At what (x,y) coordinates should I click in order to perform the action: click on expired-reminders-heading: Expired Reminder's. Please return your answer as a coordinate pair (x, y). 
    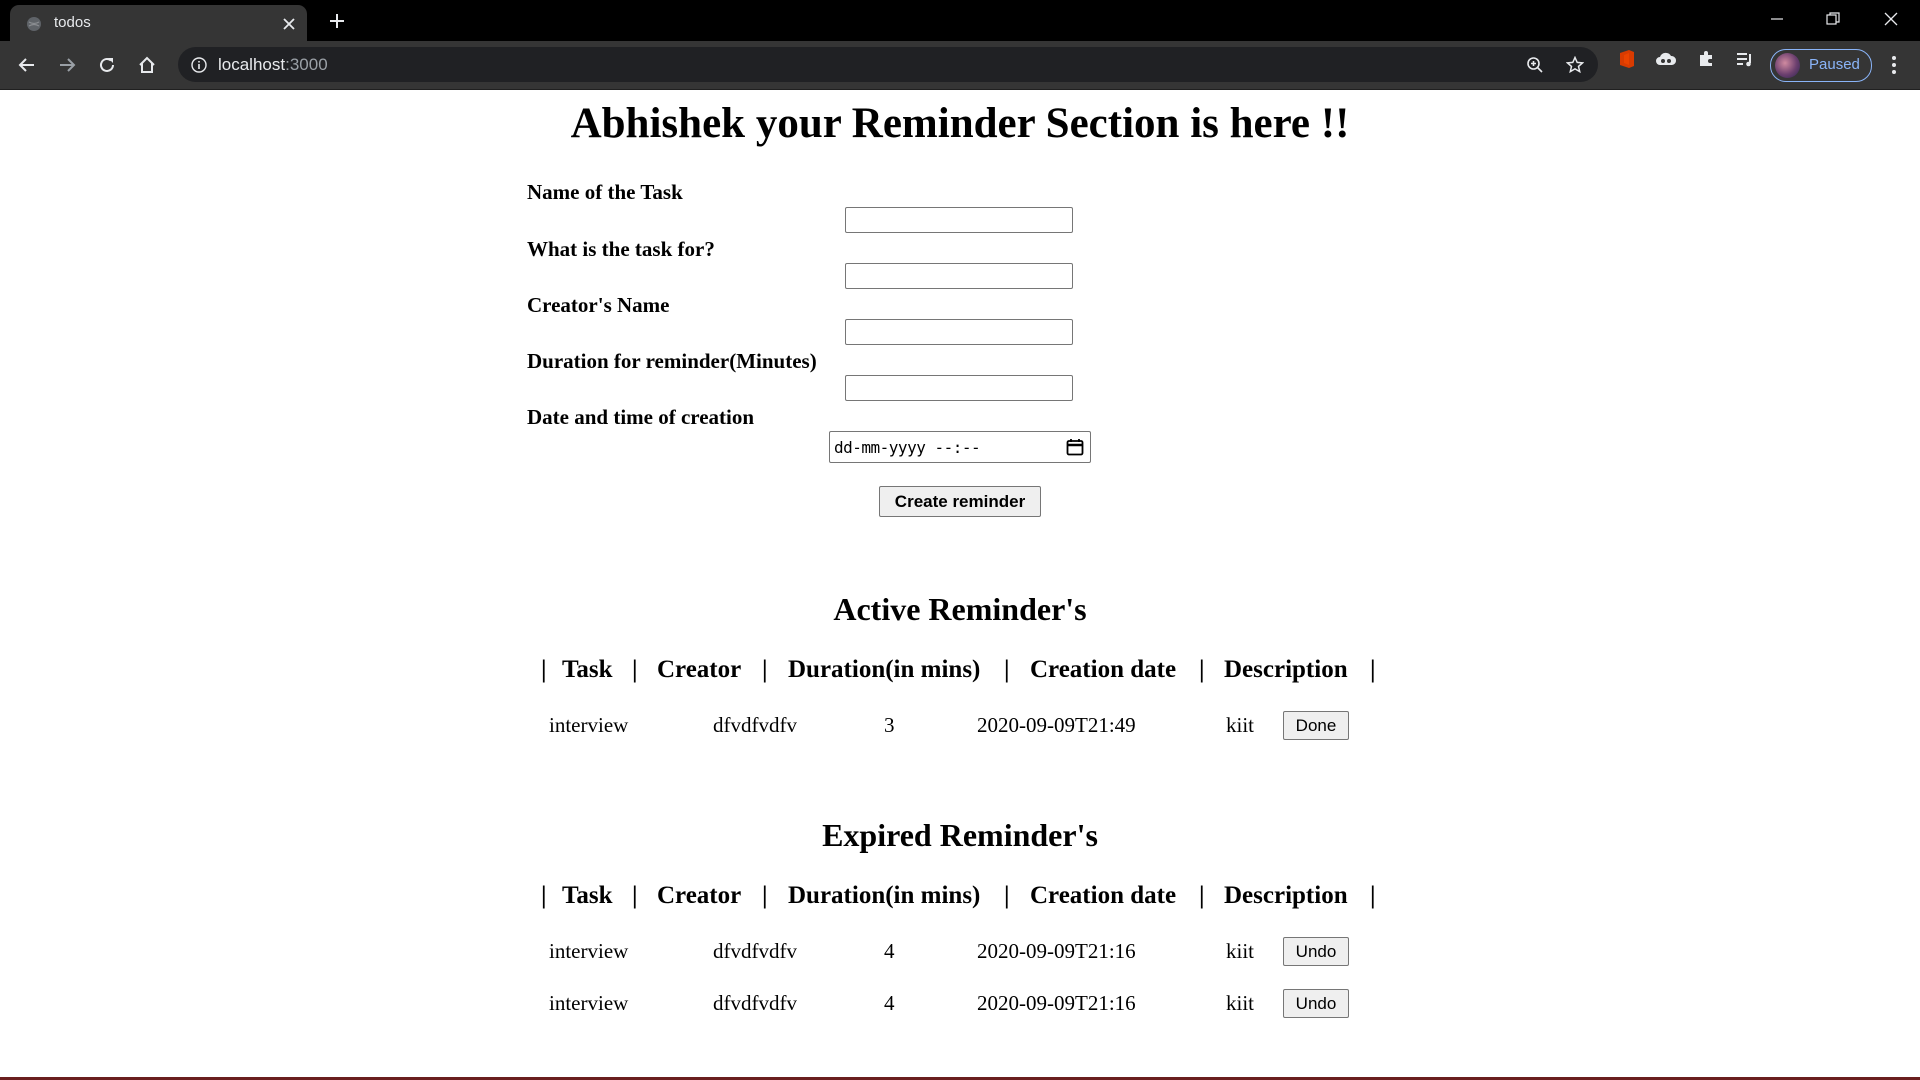
    Looking at the image, I should click on (960, 835).